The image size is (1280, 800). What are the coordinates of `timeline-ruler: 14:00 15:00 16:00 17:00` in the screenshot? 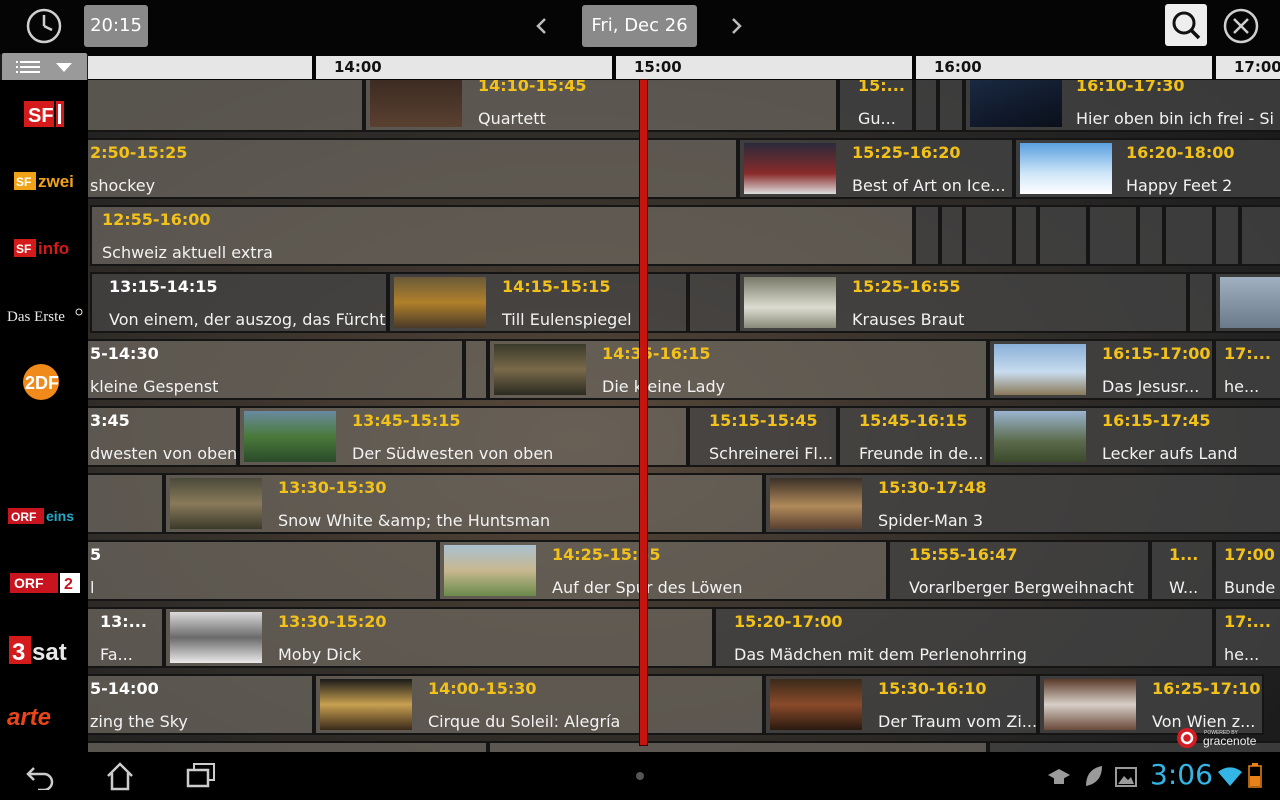 It's located at (684, 67).